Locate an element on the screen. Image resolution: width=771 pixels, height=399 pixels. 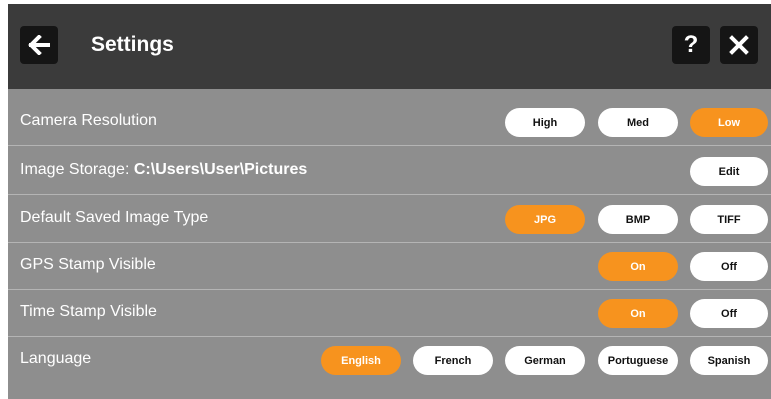
camera-resolution-label: Camera Resolution is located at coordinates (88, 120).